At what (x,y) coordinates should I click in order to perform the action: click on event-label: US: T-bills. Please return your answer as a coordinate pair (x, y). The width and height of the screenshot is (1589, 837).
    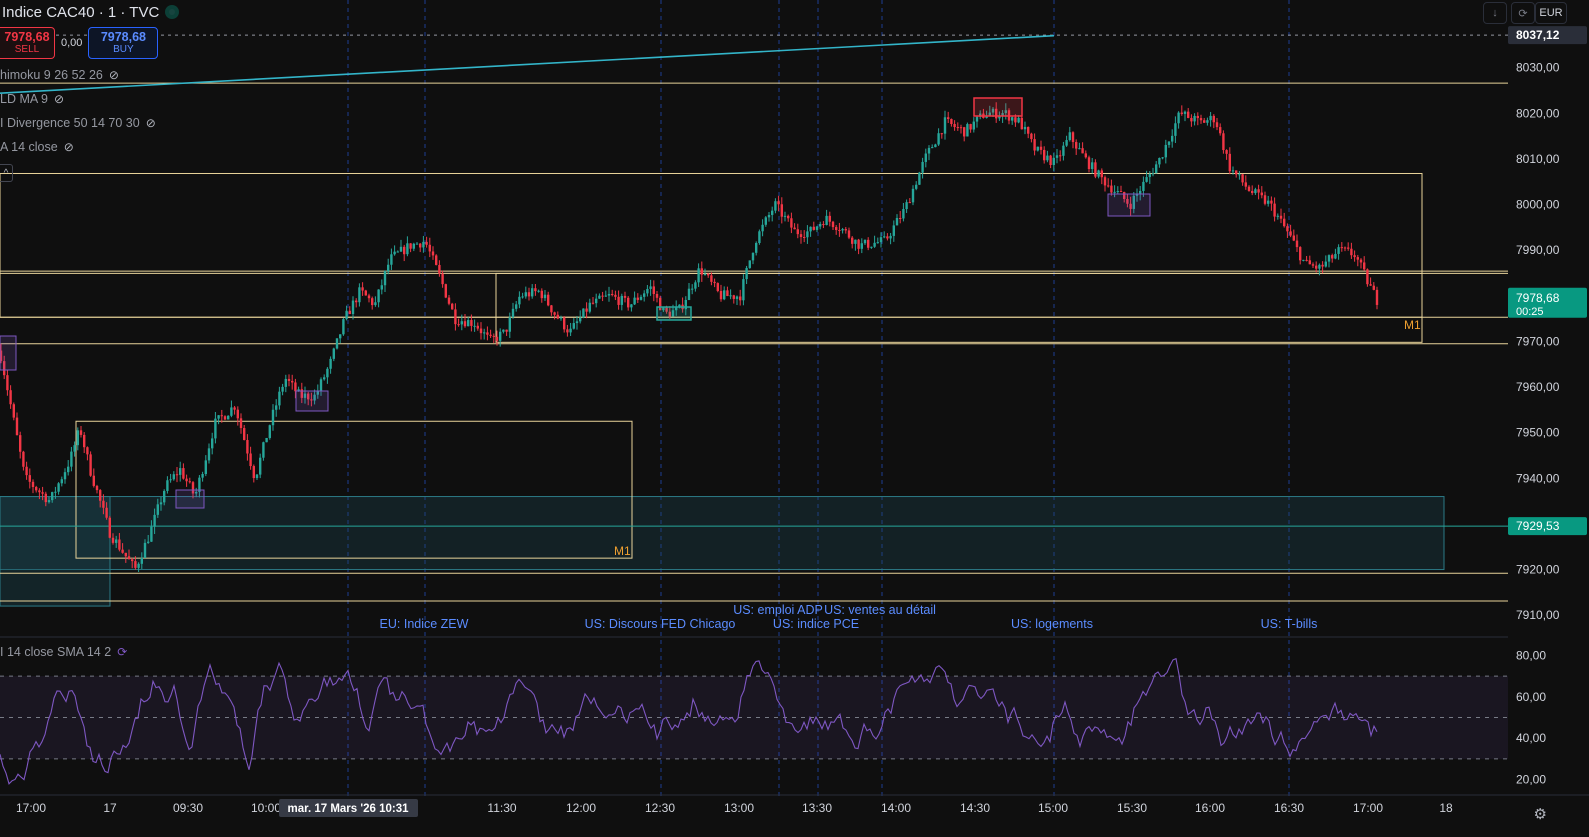
    Looking at the image, I should click on (1289, 624).